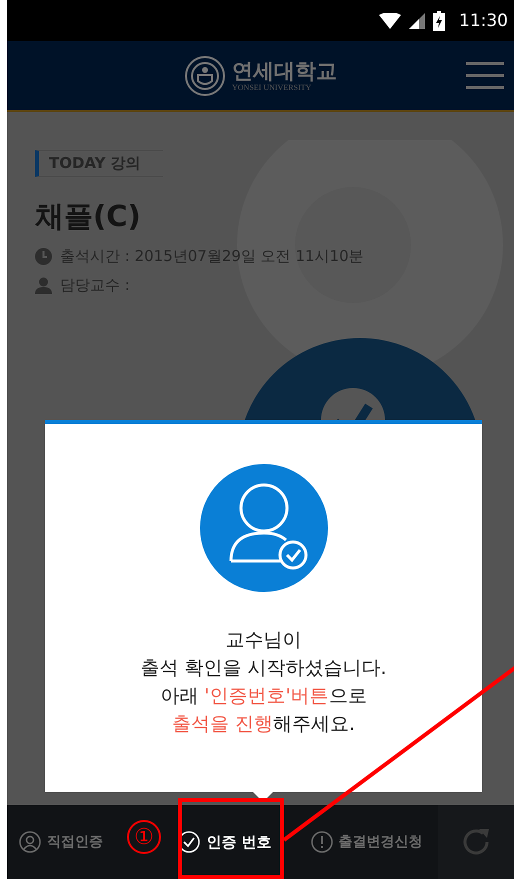 The image size is (514, 879). What do you see at coordinates (263, 682) in the screenshot?
I see `dialog-message: 교수님이 출석 확인을 시작하셨습니다. 아래 '인증번호'버튼으로 출석을 진행해주세요.` at bounding box center [263, 682].